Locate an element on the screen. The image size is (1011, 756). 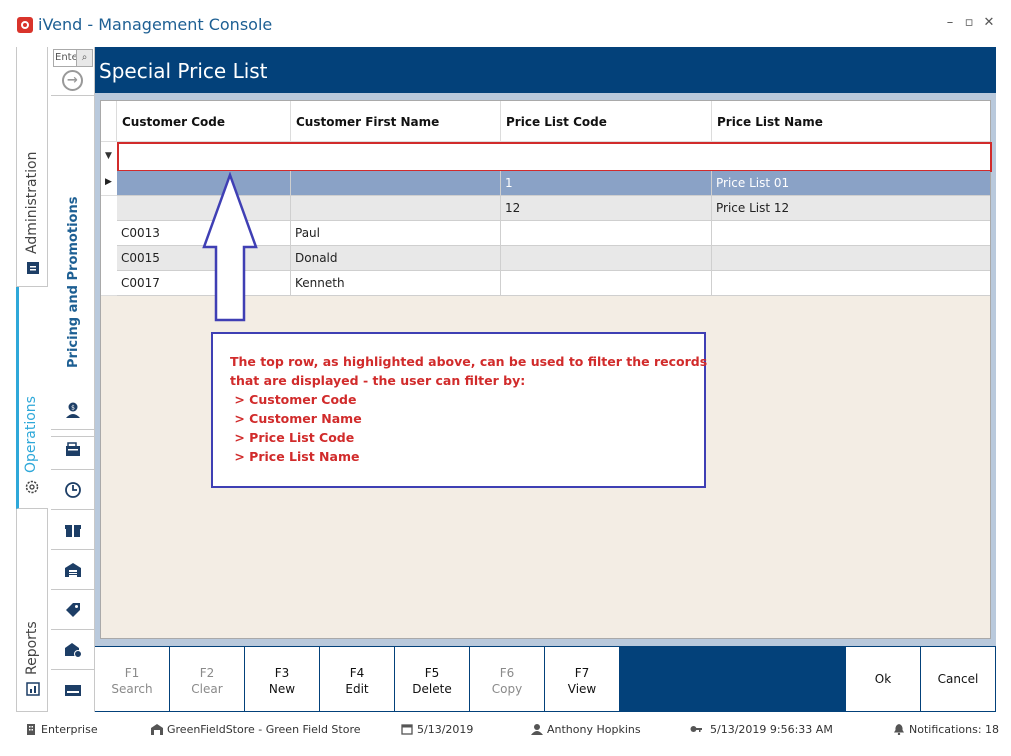
gift-card-icon is located at coordinates (73, 690).